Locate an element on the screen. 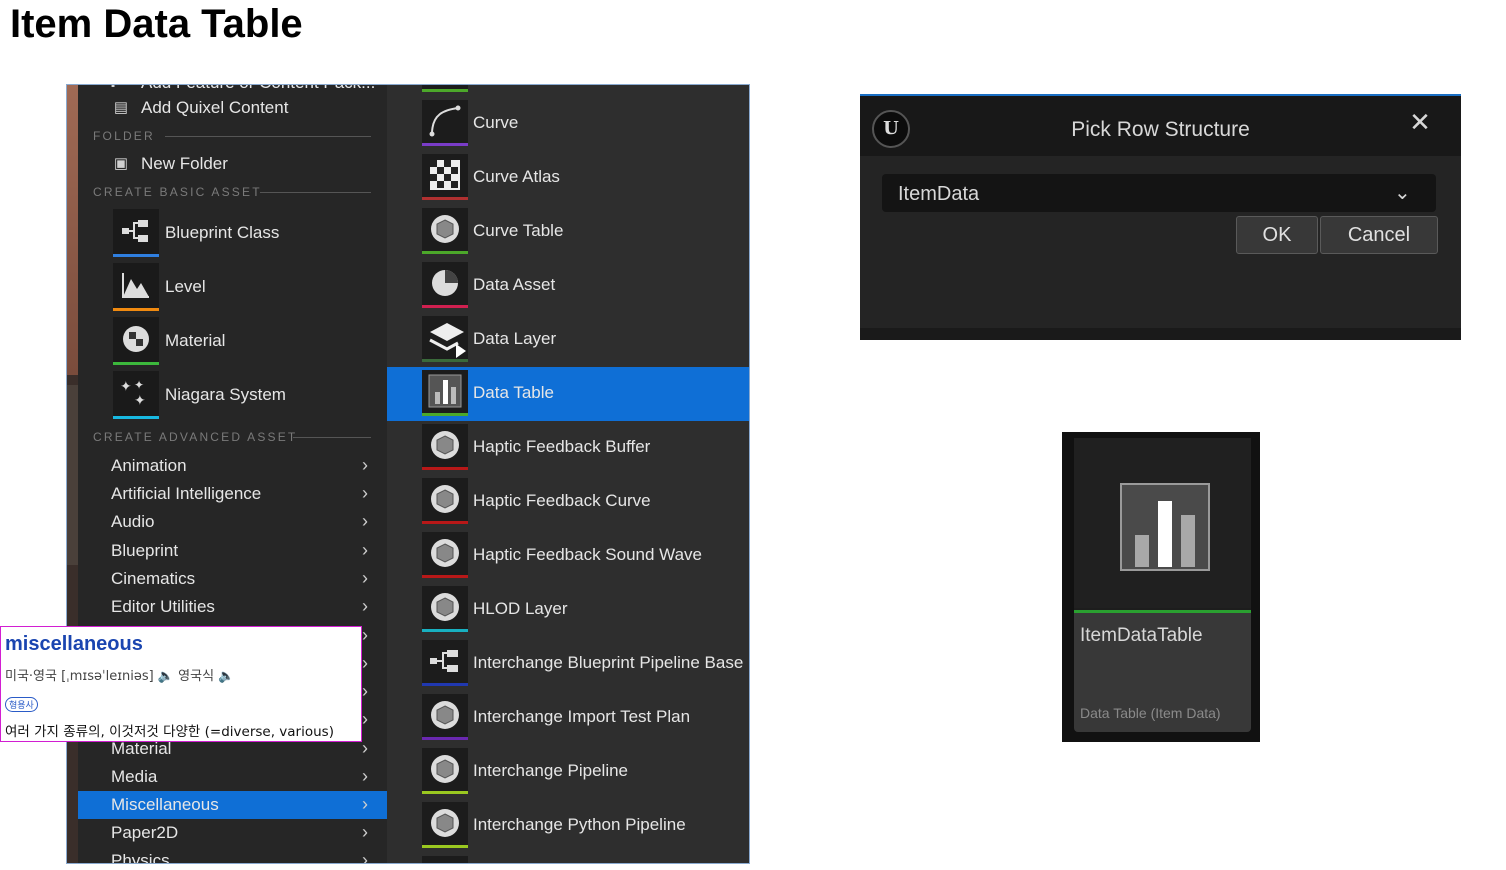 This screenshot has height=870, width=1506. submenu-item-haptic-feedback-buffer: Haptic Feedback Buffer is located at coordinates (568, 448).